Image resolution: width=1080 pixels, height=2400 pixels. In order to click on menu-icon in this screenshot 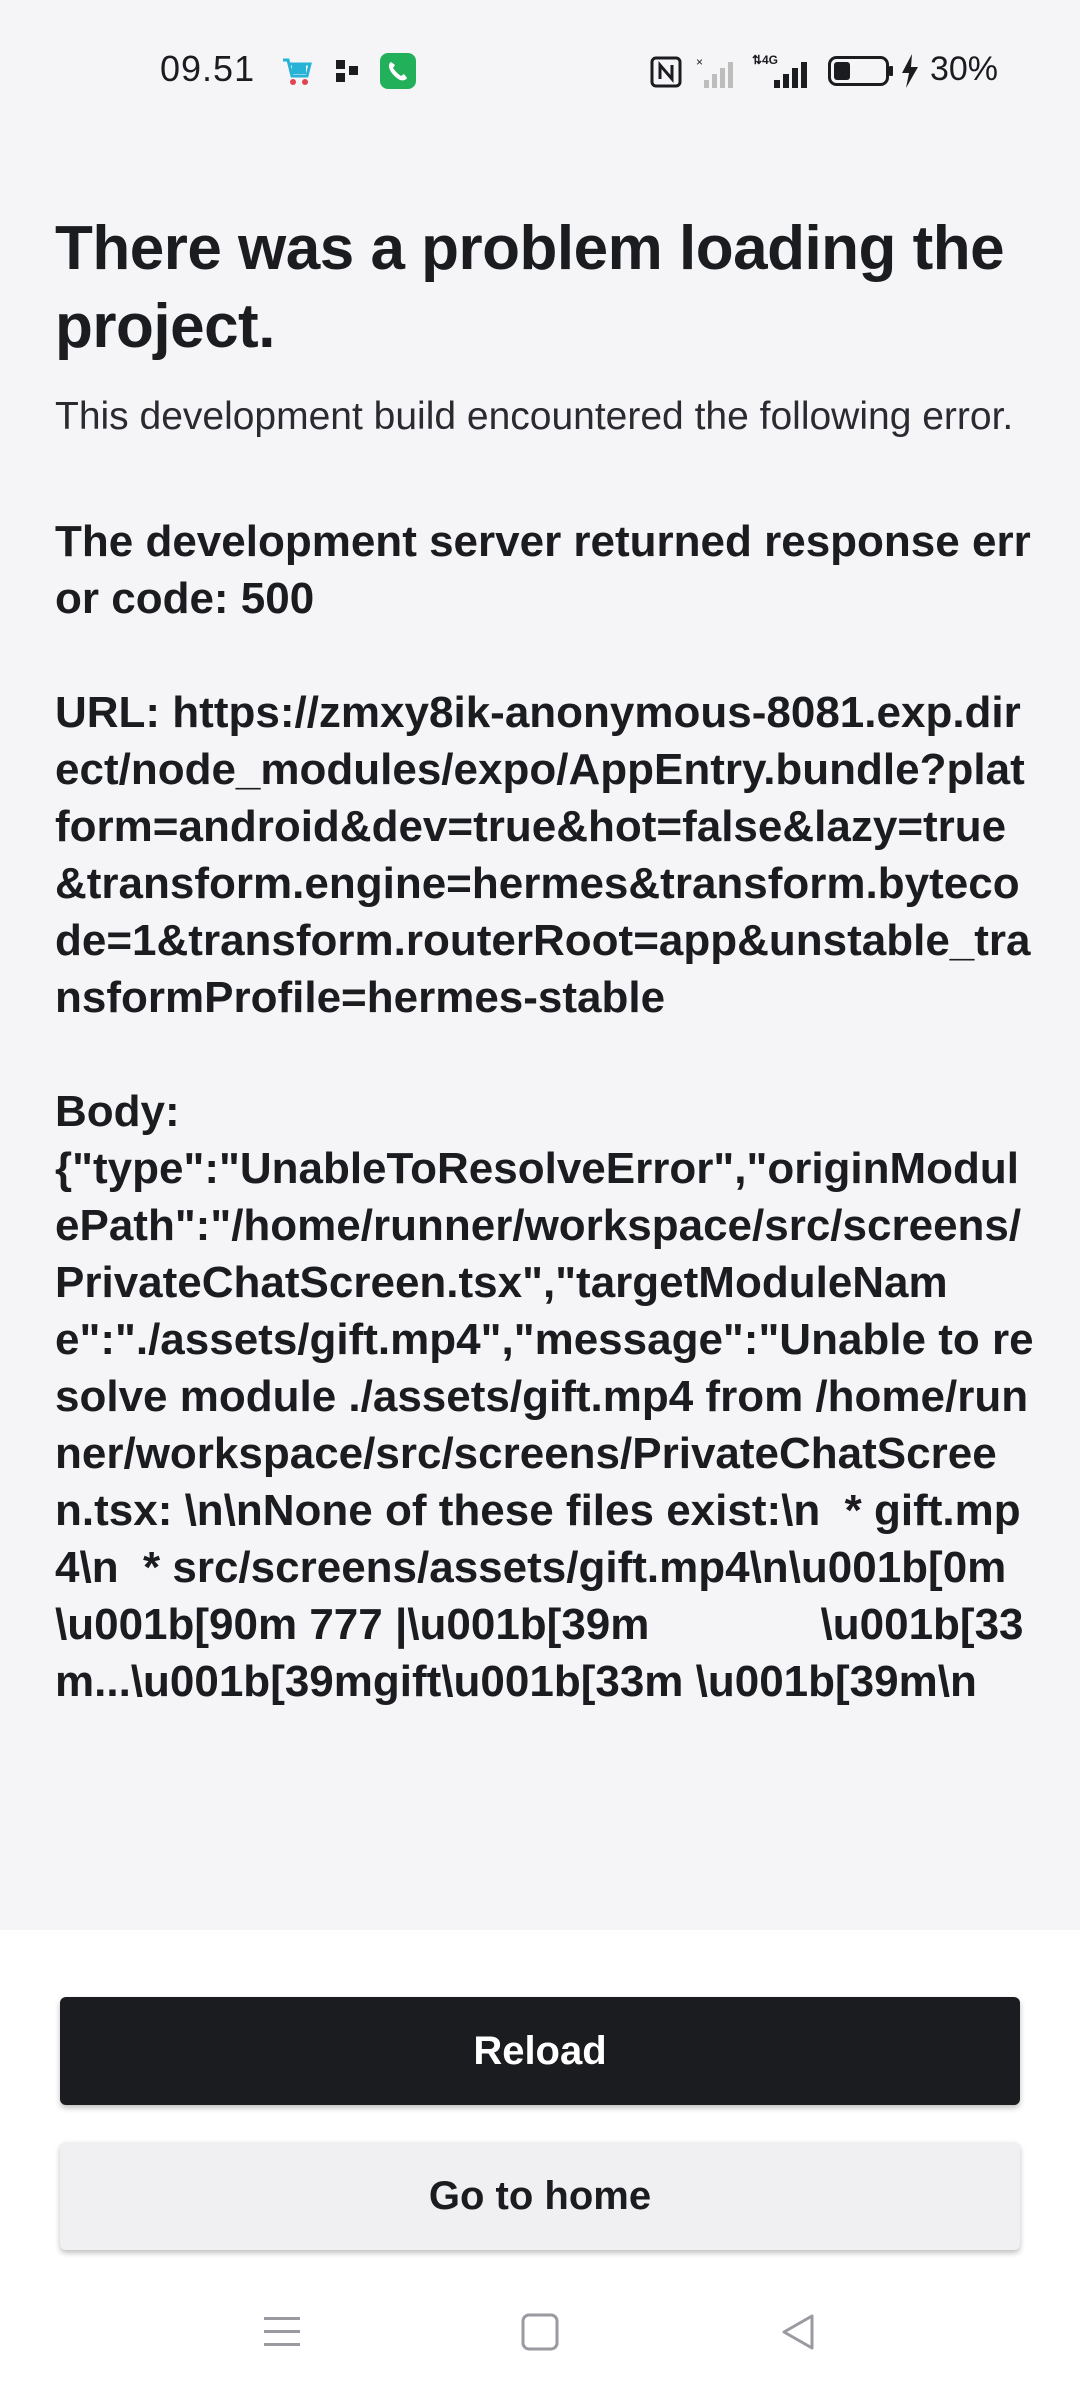, I will do `click(282, 2334)`.